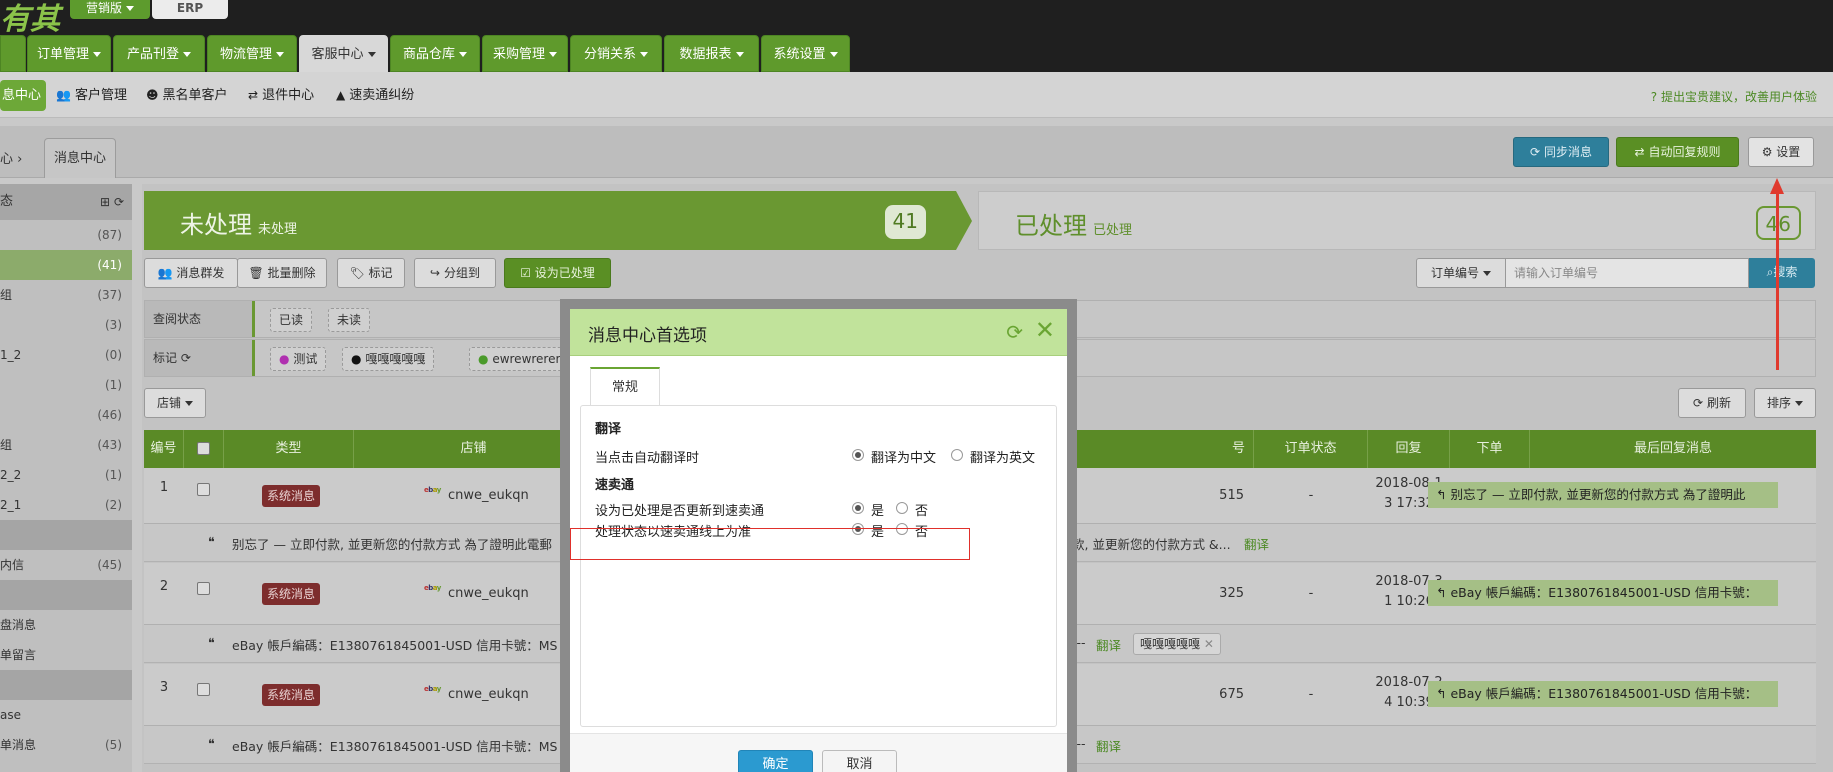  I want to click on nav-tab-purchasing: 采购管理, so click(525, 53).